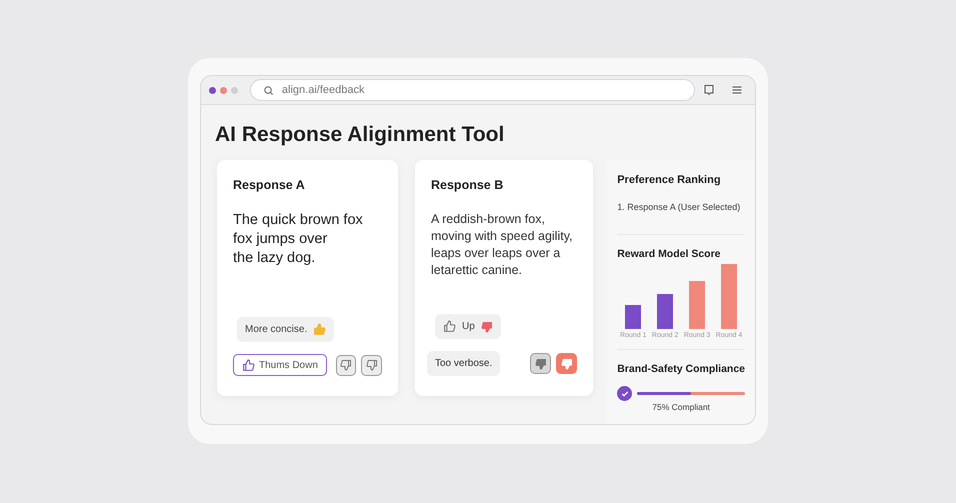  I want to click on menu-icon, so click(737, 90).